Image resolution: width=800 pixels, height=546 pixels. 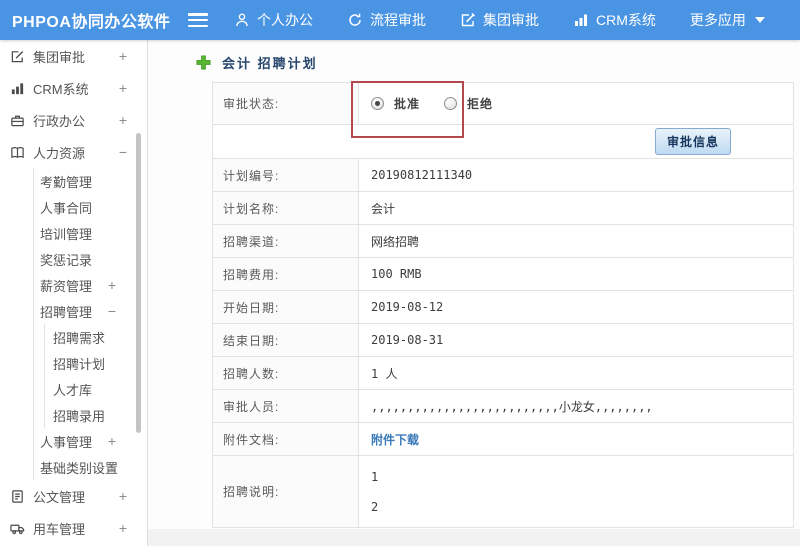 I want to click on sidebar-item-training: 培训管理, so click(x=90, y=233).